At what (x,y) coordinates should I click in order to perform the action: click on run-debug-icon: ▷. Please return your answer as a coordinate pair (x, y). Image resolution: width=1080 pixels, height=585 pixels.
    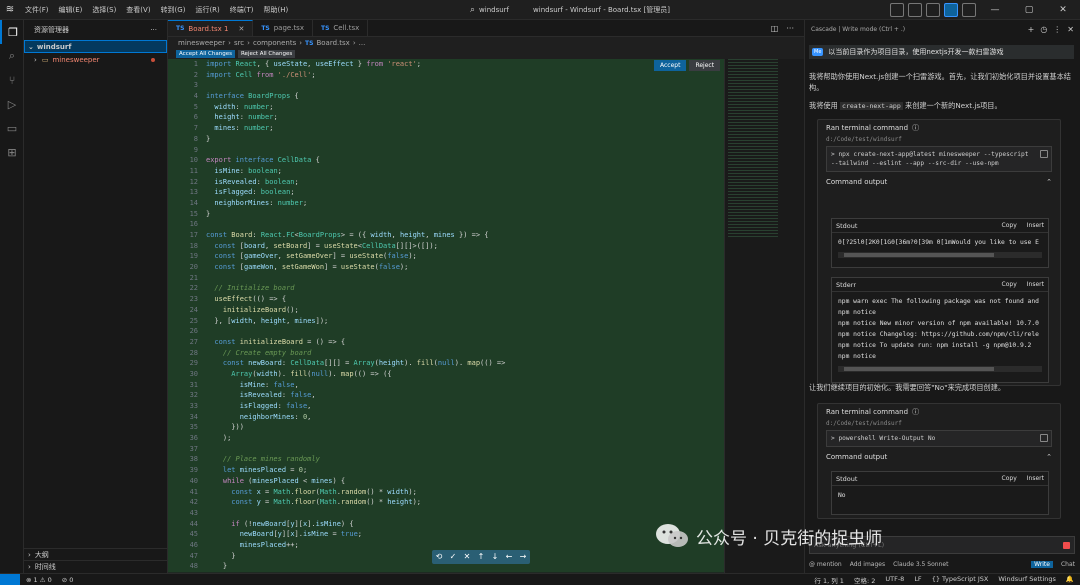
    Looking at the image, I should click on (12, 104).